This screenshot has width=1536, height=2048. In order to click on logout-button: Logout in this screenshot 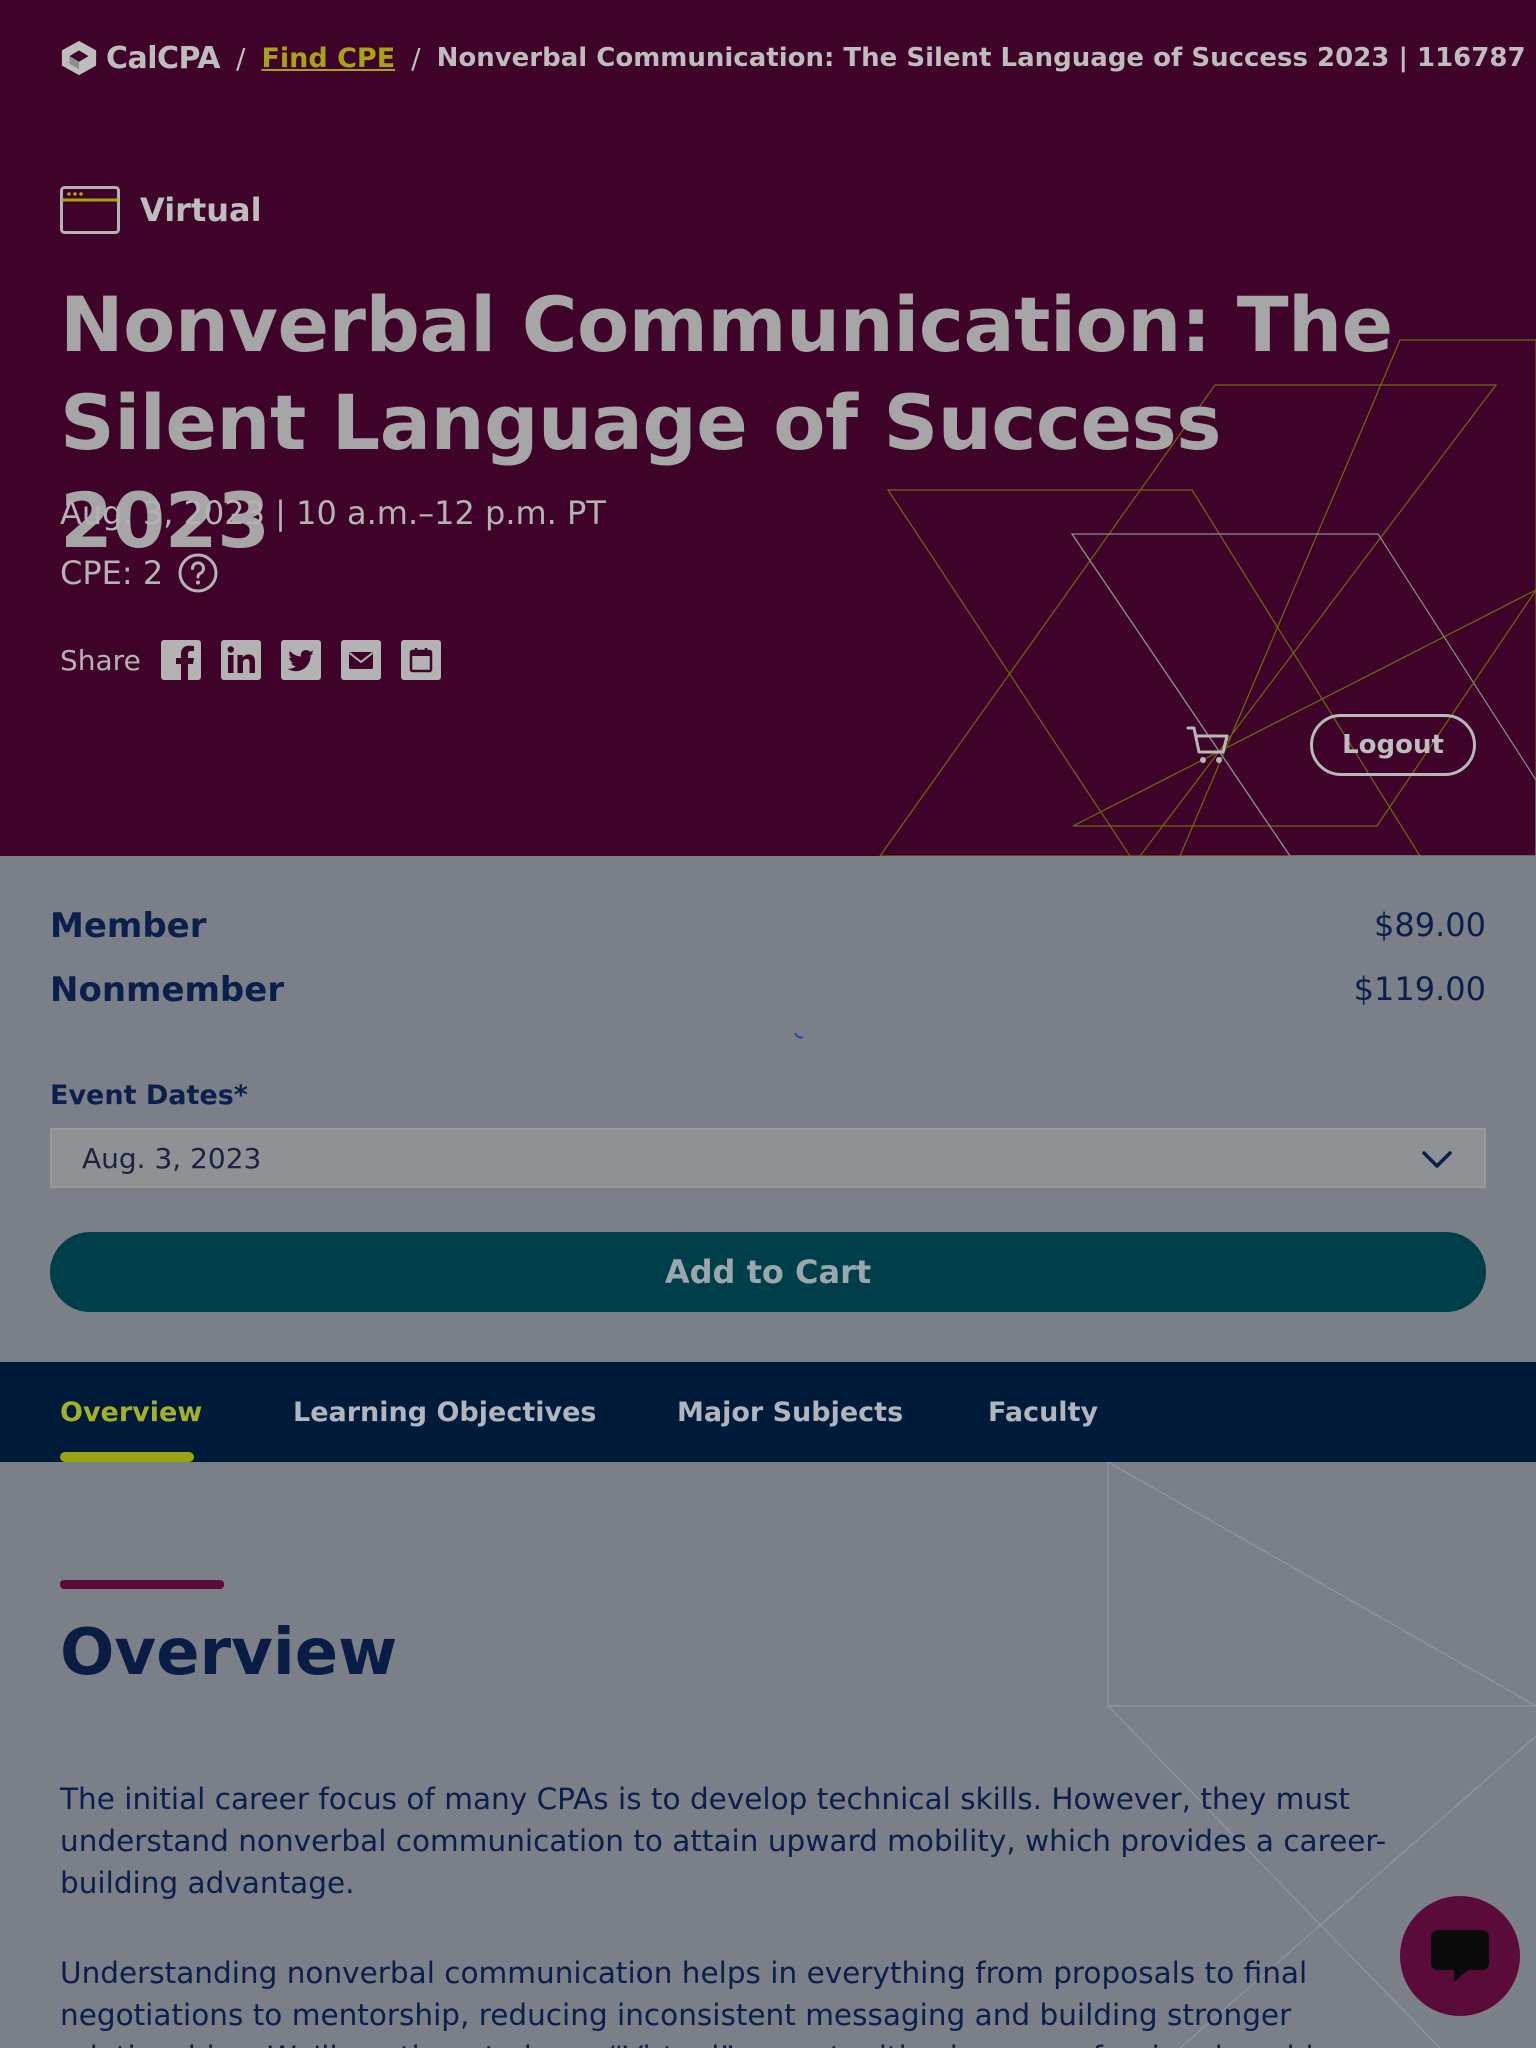, I will do `click(1393, 745)`.